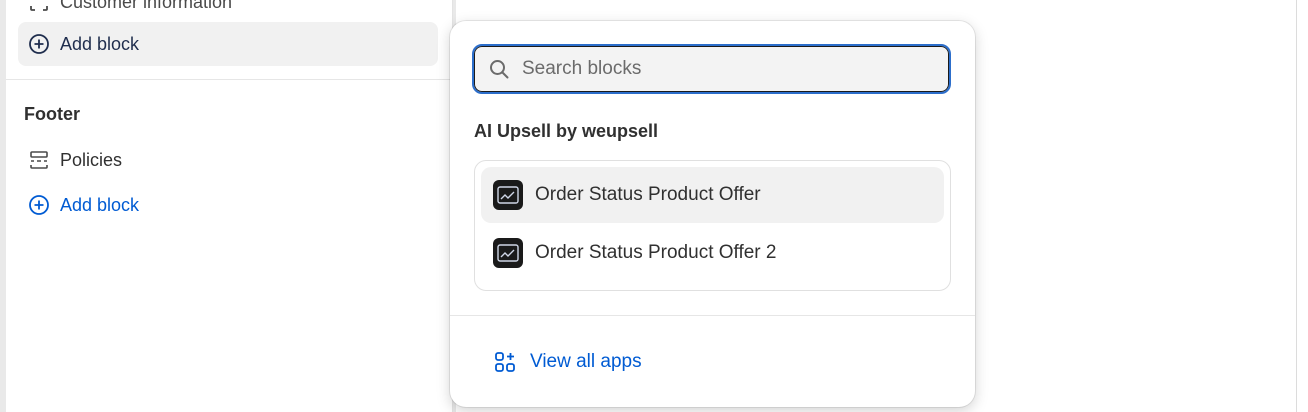 The width and height of the screenshot is (1308, 412). Describe the element at coordinates (505, 362) in the screenshot. I see `apps-grid-icon` at that location.